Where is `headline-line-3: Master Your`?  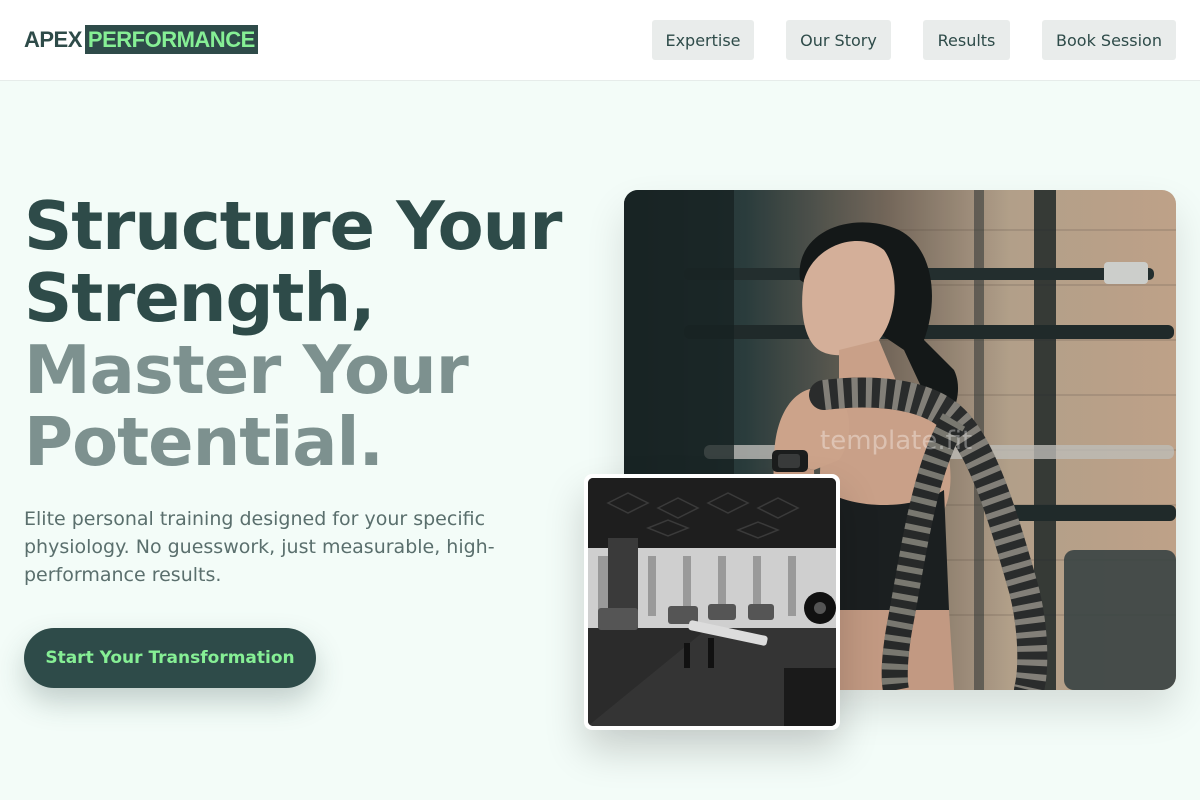 headline-line-3: Master Your is located at coordinates (246, 370).